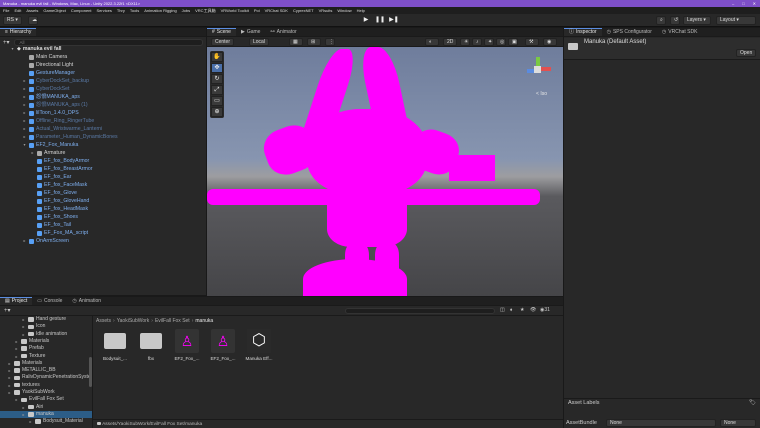 This screenshot has height=428, width=760. What do you see at coordinates (32, 407) in the screenshot?
I see `project-tree-item: ▸ Airi` at bounding box center [32, 407].